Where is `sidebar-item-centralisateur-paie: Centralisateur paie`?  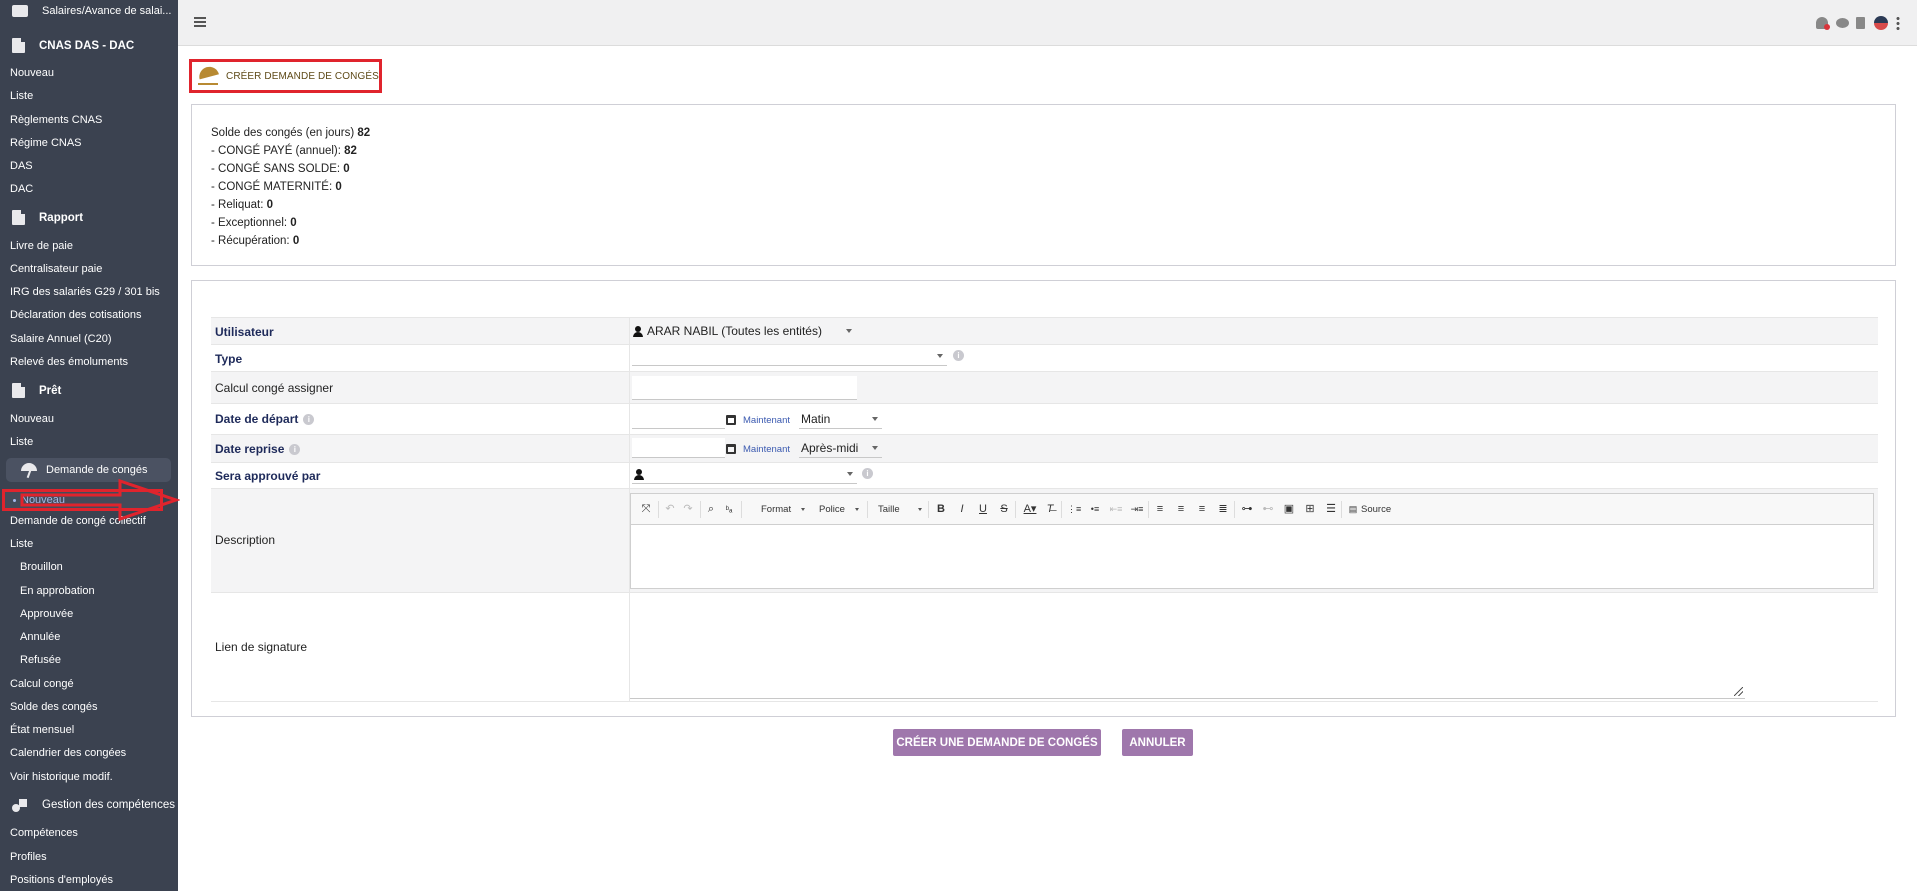
sidebar-item-centralisateur-paie: Centralisateur paie is located at coordinates (56, 269).